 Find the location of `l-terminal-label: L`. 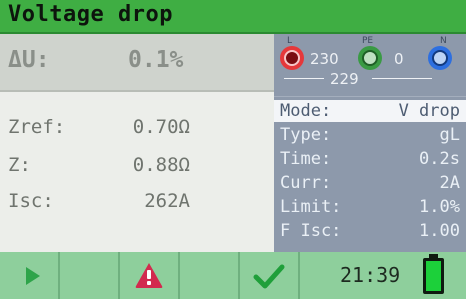

l-terminal-label: L is located at coordinates (290, 41).